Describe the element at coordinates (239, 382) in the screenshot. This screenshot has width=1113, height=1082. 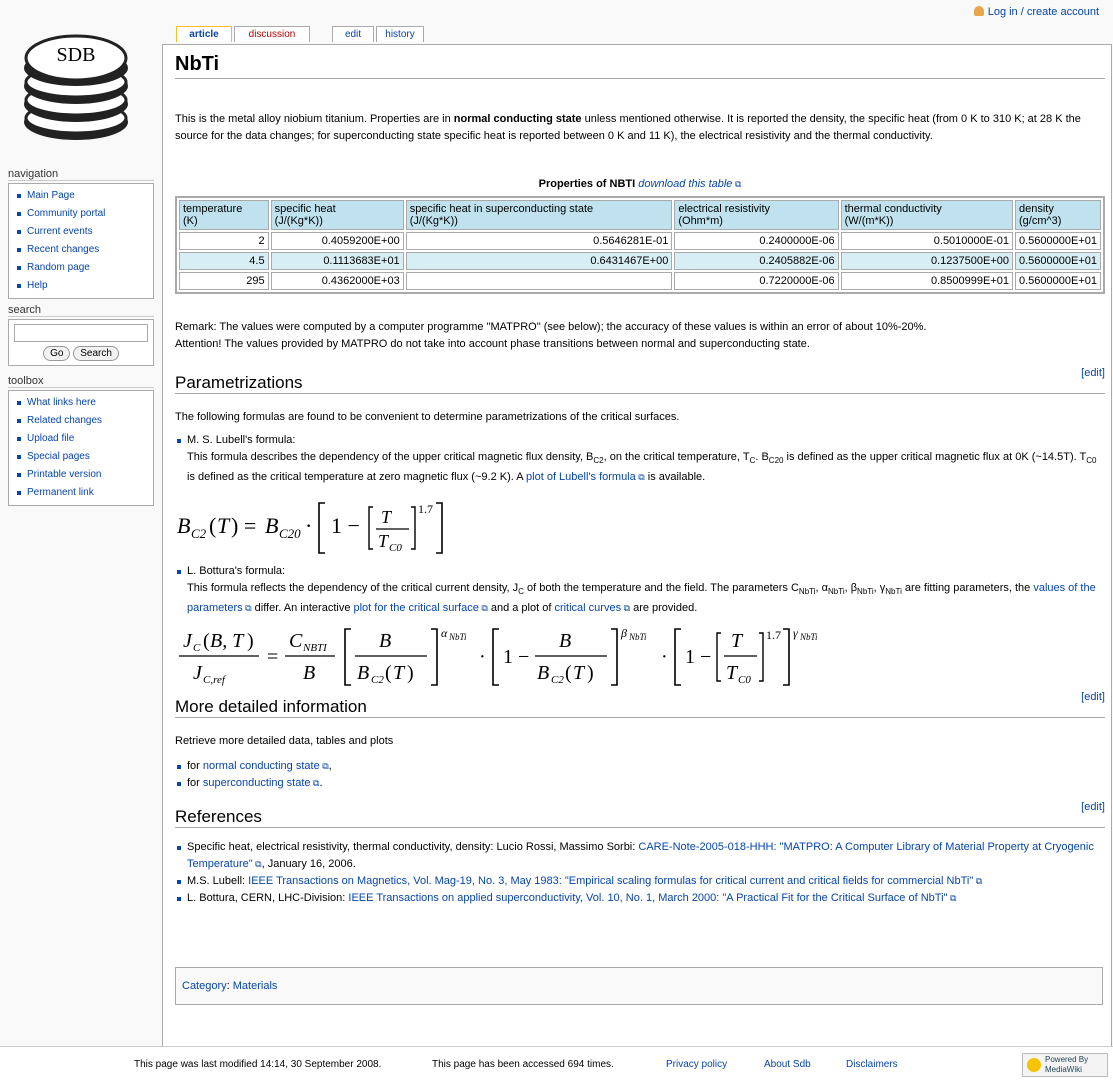
I see `section-heading: Parametrizations` at that location.